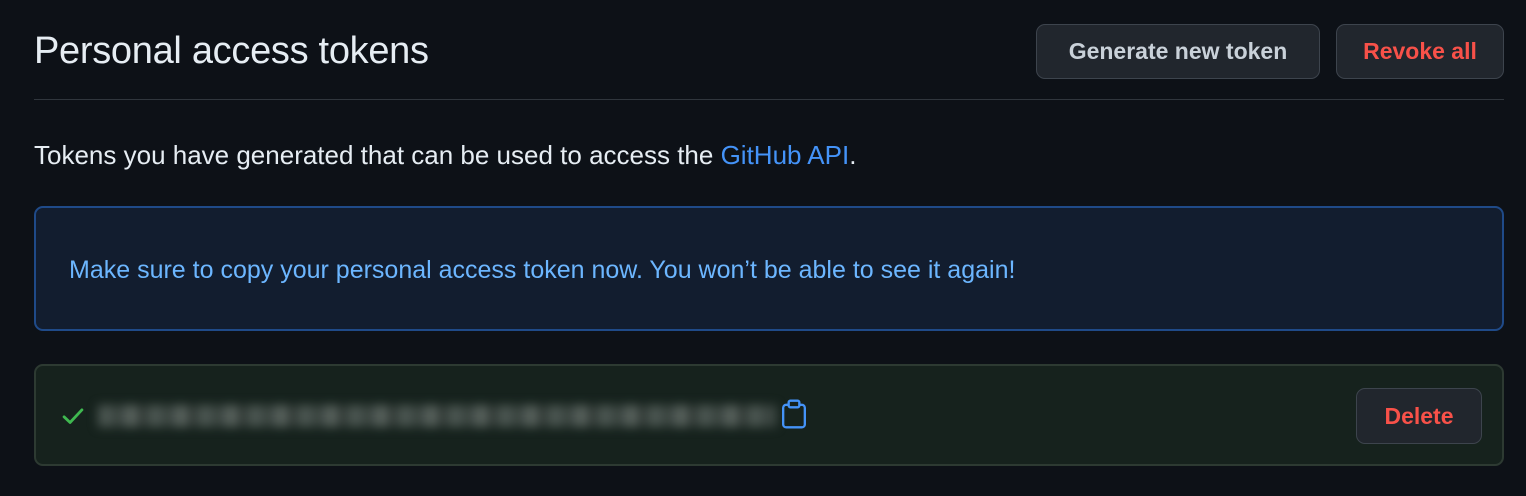 This screenshot has width=1526, height=496. What do you see at coordinates (794, 414) in the screenshot?
I see `copy-icon` at bounding box center [794, 414].